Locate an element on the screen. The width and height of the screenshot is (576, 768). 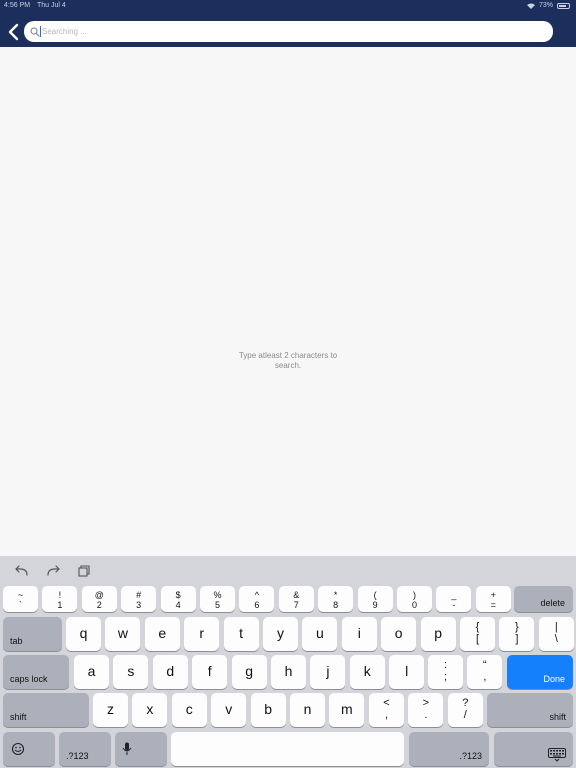
undo-icon is located at coordinates (22, 570).